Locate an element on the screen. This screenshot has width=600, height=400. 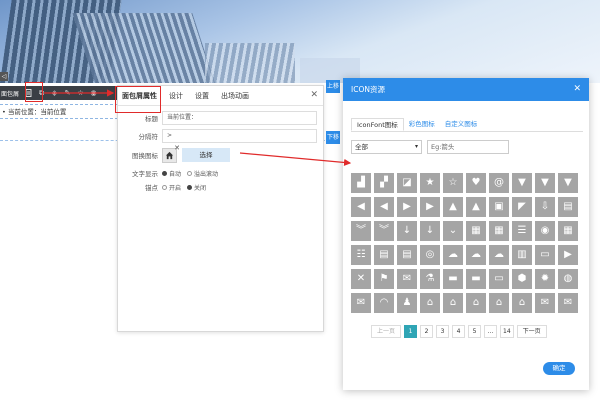
page-4: 4 is located at coordinates (458, 331).